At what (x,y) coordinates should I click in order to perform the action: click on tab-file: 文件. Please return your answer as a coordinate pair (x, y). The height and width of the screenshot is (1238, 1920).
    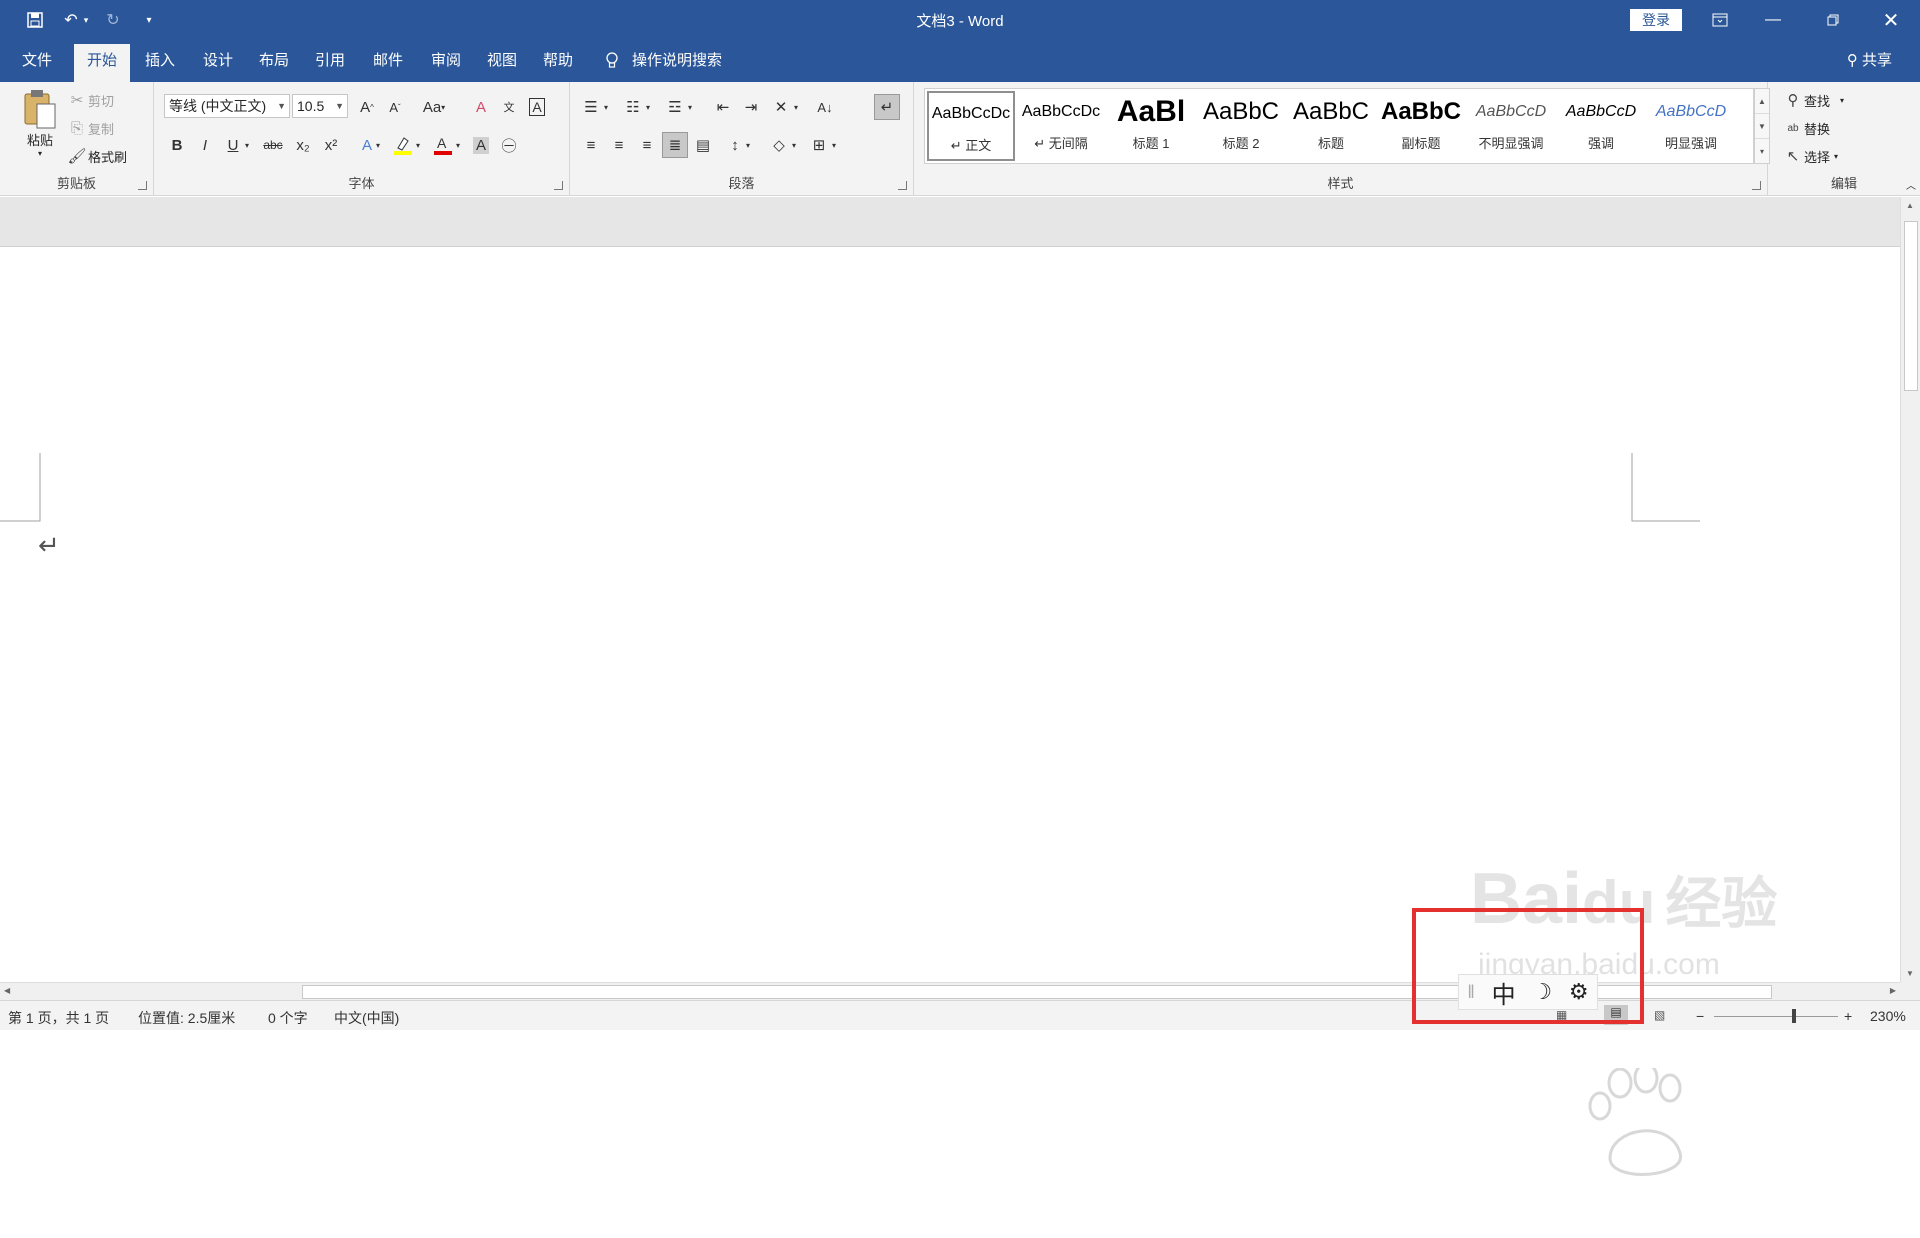
    Looking at the image, I should click on (37, 61).